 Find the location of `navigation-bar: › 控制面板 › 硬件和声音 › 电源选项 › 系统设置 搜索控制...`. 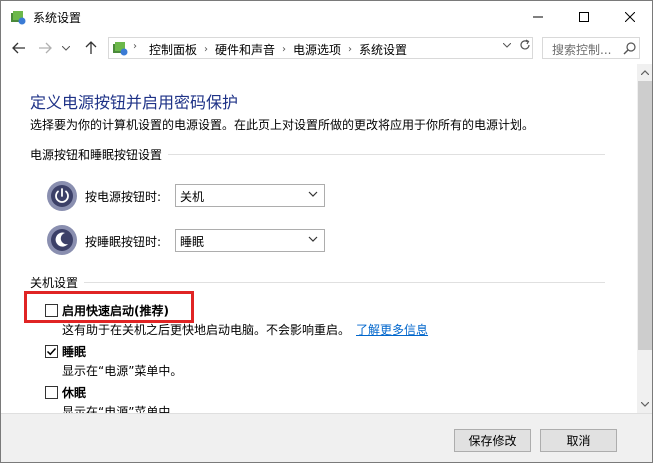

navigation-bar: › 控制面板 › 硬件和声音 › 电源选项 › 系统设置 搜索控制... is located at coordinates (326, 48).